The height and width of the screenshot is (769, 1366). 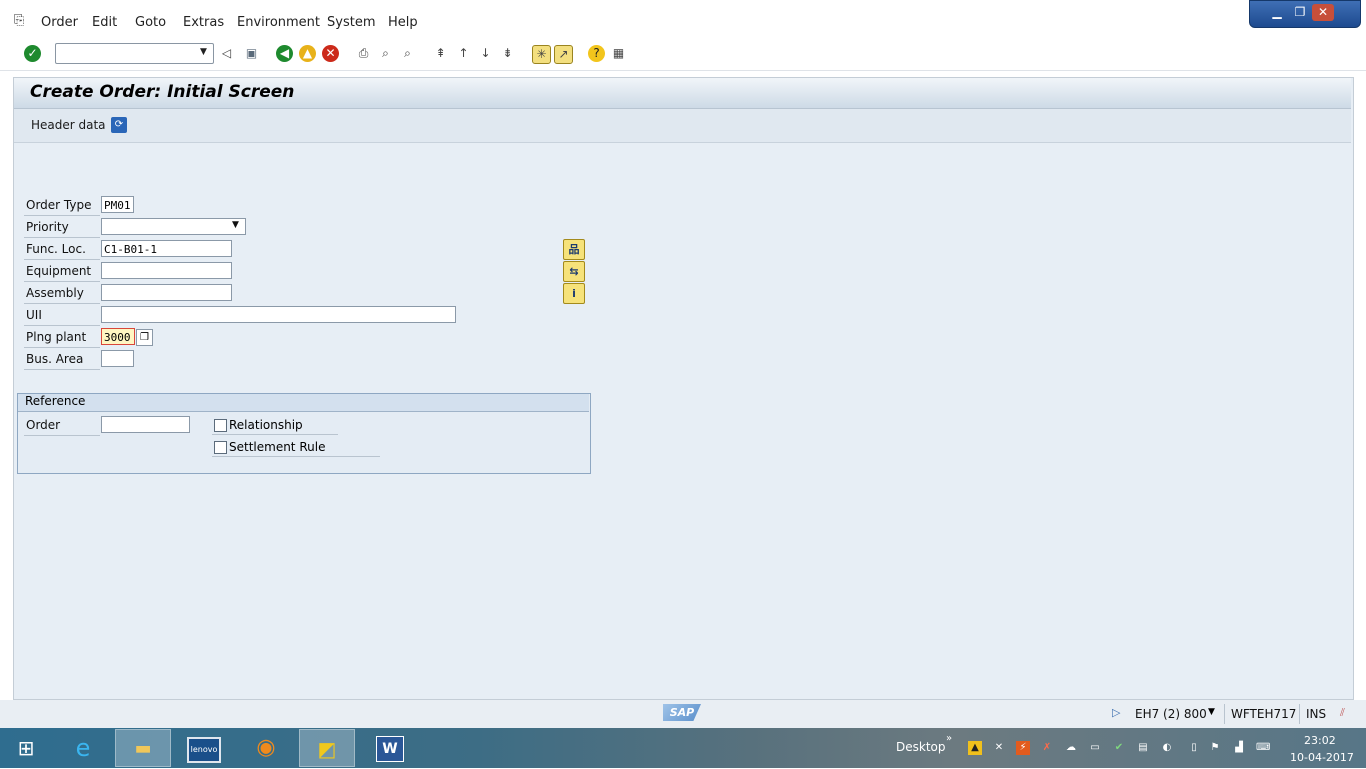 I want to click on print-icon: ⎙, so click(x=363, y=53).